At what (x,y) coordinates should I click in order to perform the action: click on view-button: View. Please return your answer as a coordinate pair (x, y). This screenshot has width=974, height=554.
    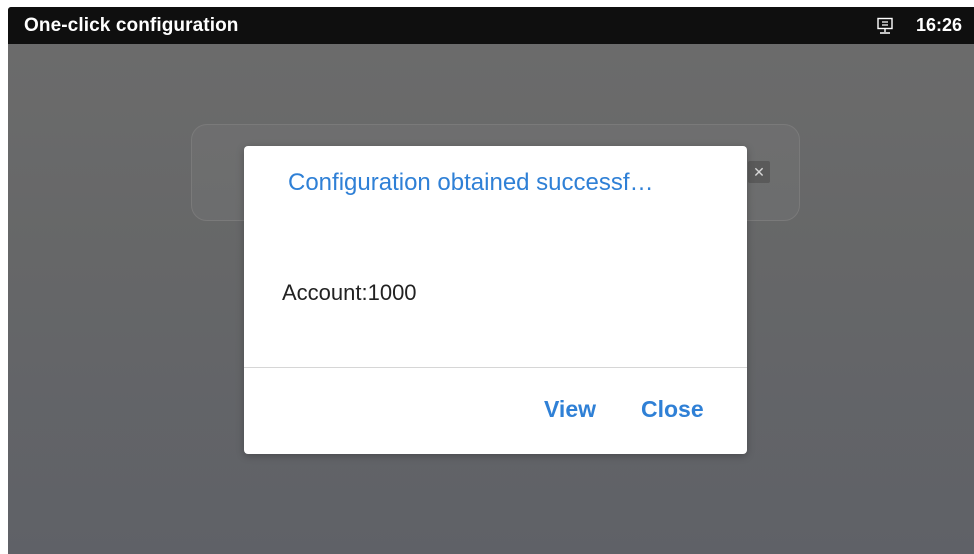
    Looking at the image, I should click on (570, 409).